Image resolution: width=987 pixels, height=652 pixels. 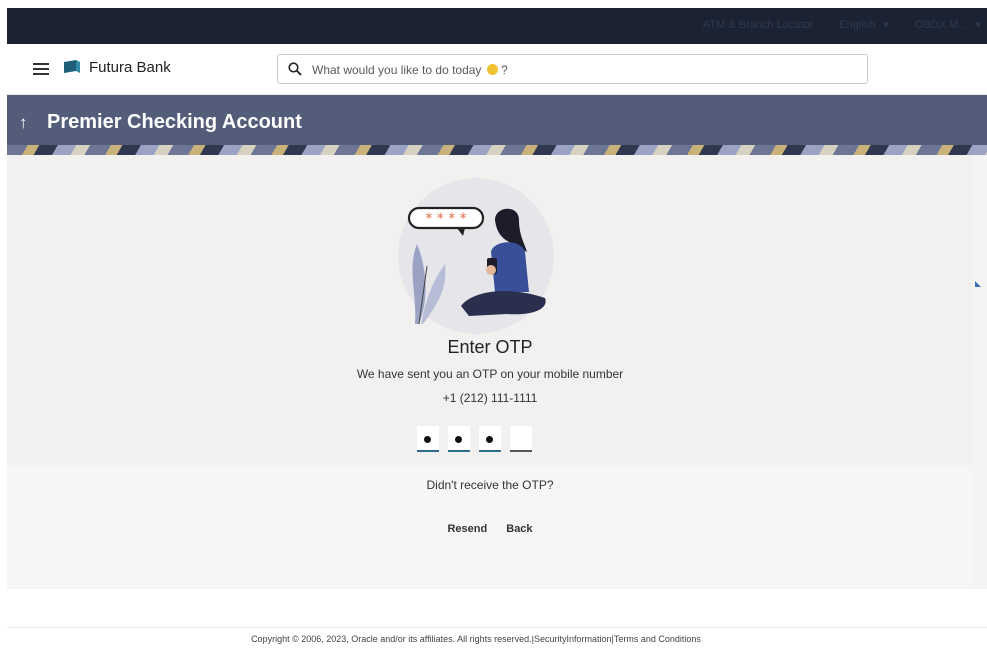 What do you see at coordinates (980, 372) in the screenshot?
I see `scrollbar` at bounding box center [980, 372].